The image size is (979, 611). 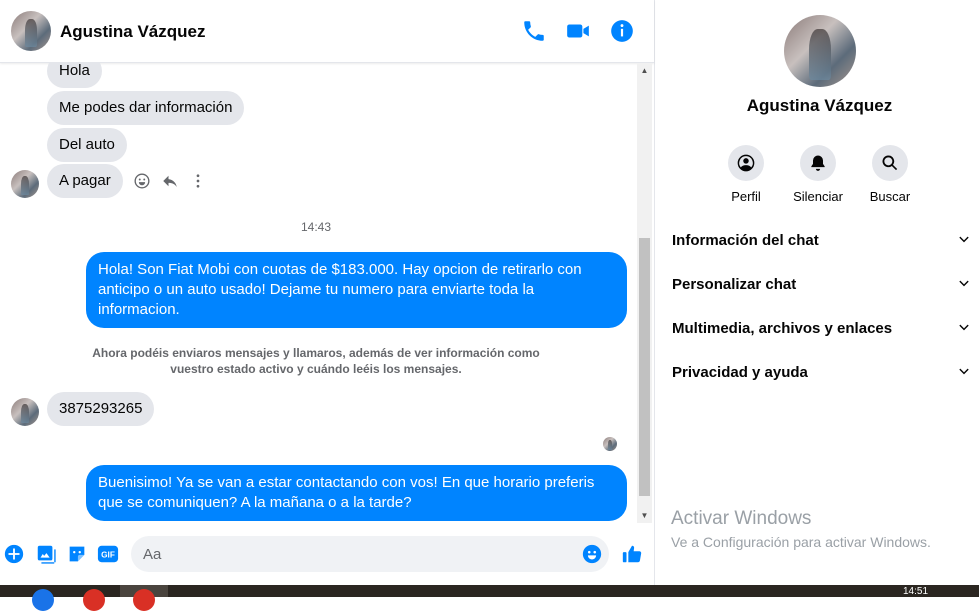 I want to click on contact-avatar-large, so click(x=820, y=51).